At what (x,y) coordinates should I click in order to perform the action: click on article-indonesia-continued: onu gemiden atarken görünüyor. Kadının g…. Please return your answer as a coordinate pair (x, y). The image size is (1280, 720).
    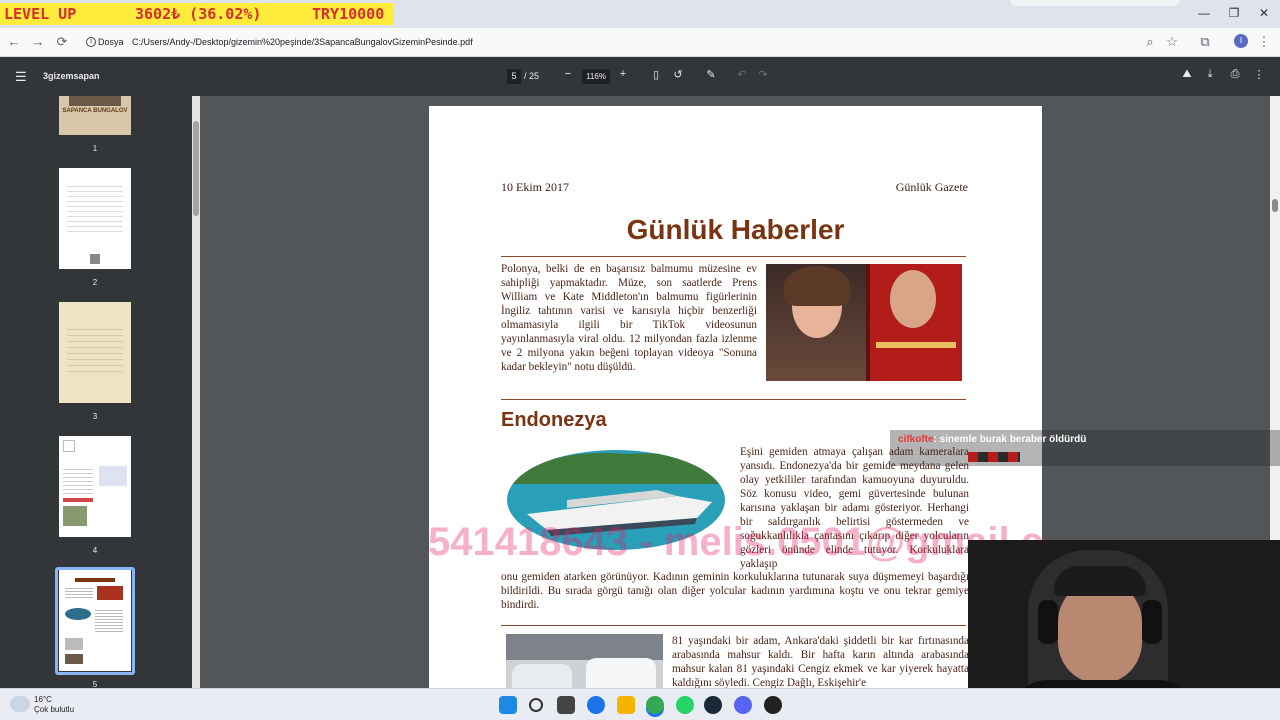
    Looking at the image, I should click on (735, 591).